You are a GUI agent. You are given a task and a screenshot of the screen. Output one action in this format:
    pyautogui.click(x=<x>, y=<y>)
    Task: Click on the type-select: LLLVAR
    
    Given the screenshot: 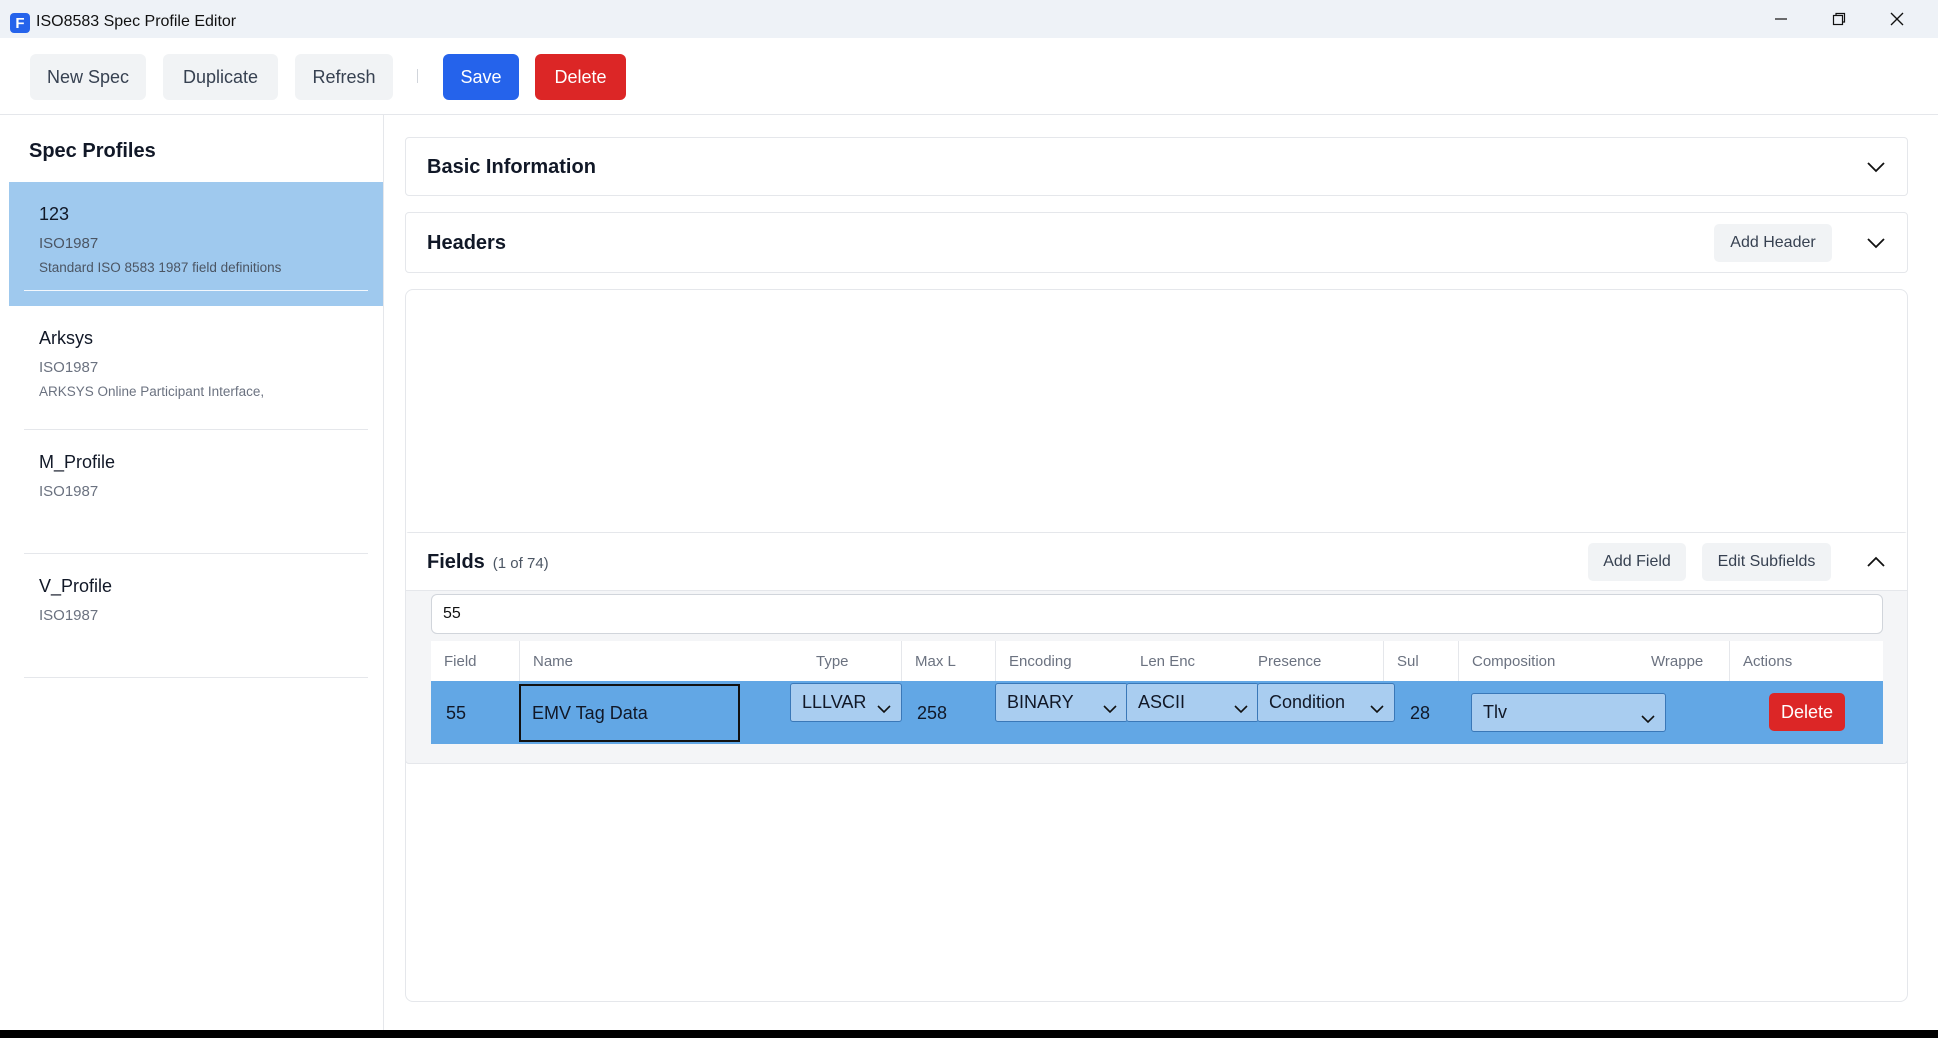 What is the action you would take?
    pyautogui.click(x=846, y=702)
    